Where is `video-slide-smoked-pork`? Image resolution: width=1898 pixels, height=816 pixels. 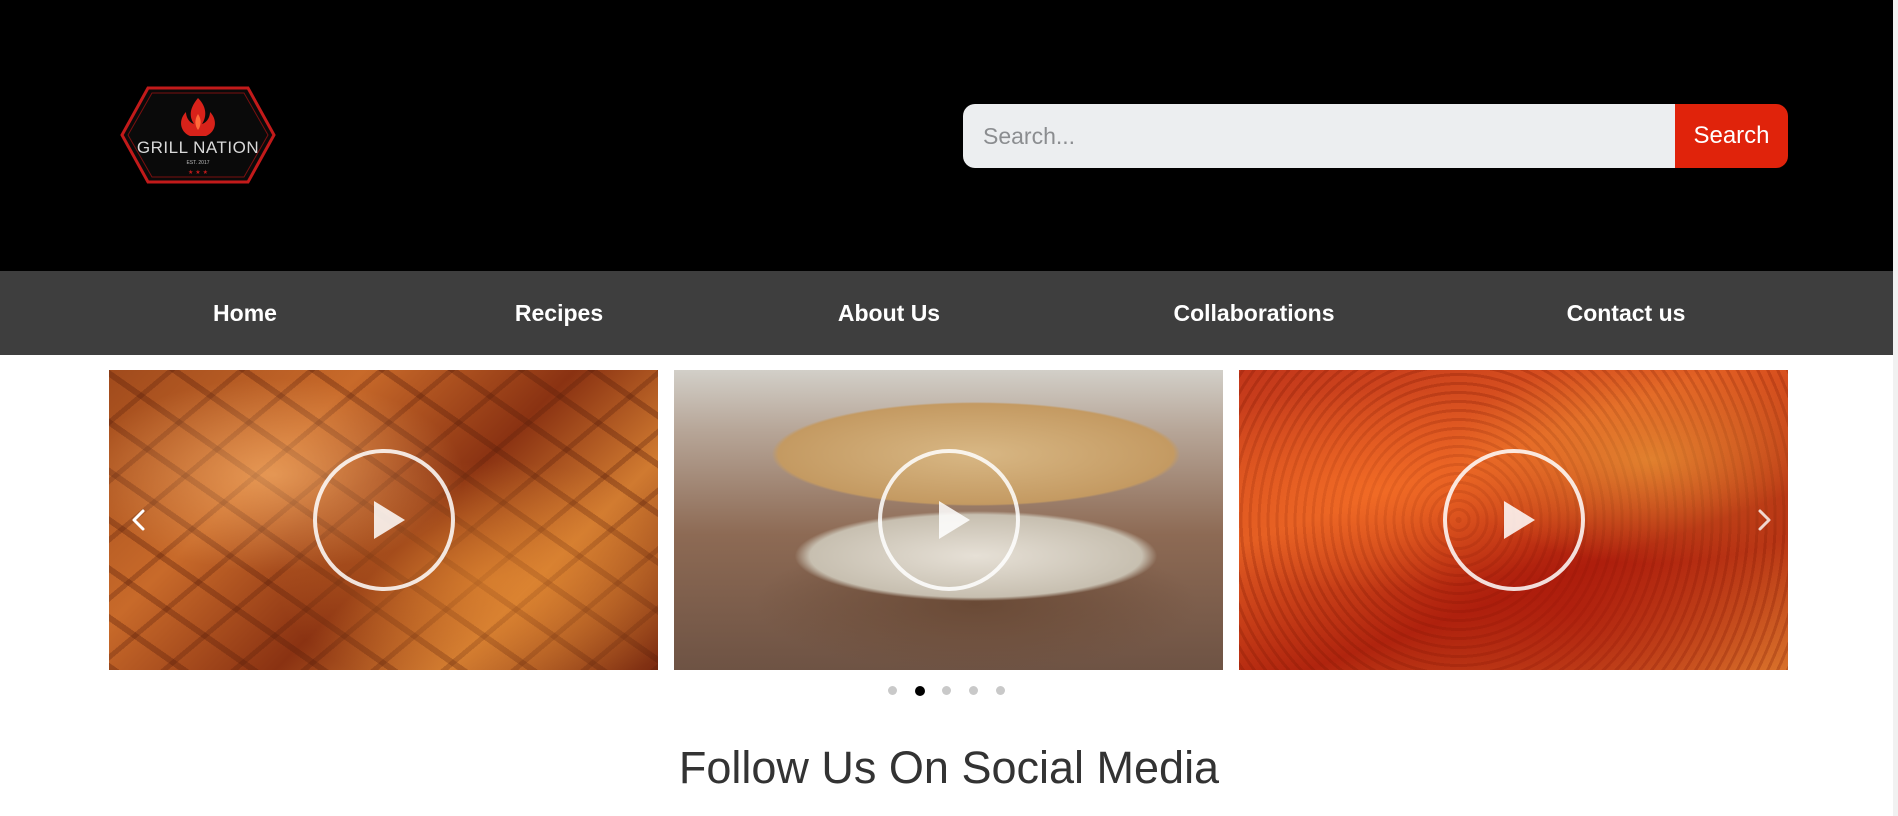
video-slide-smoked-pork is located at coordinates (383, 520).